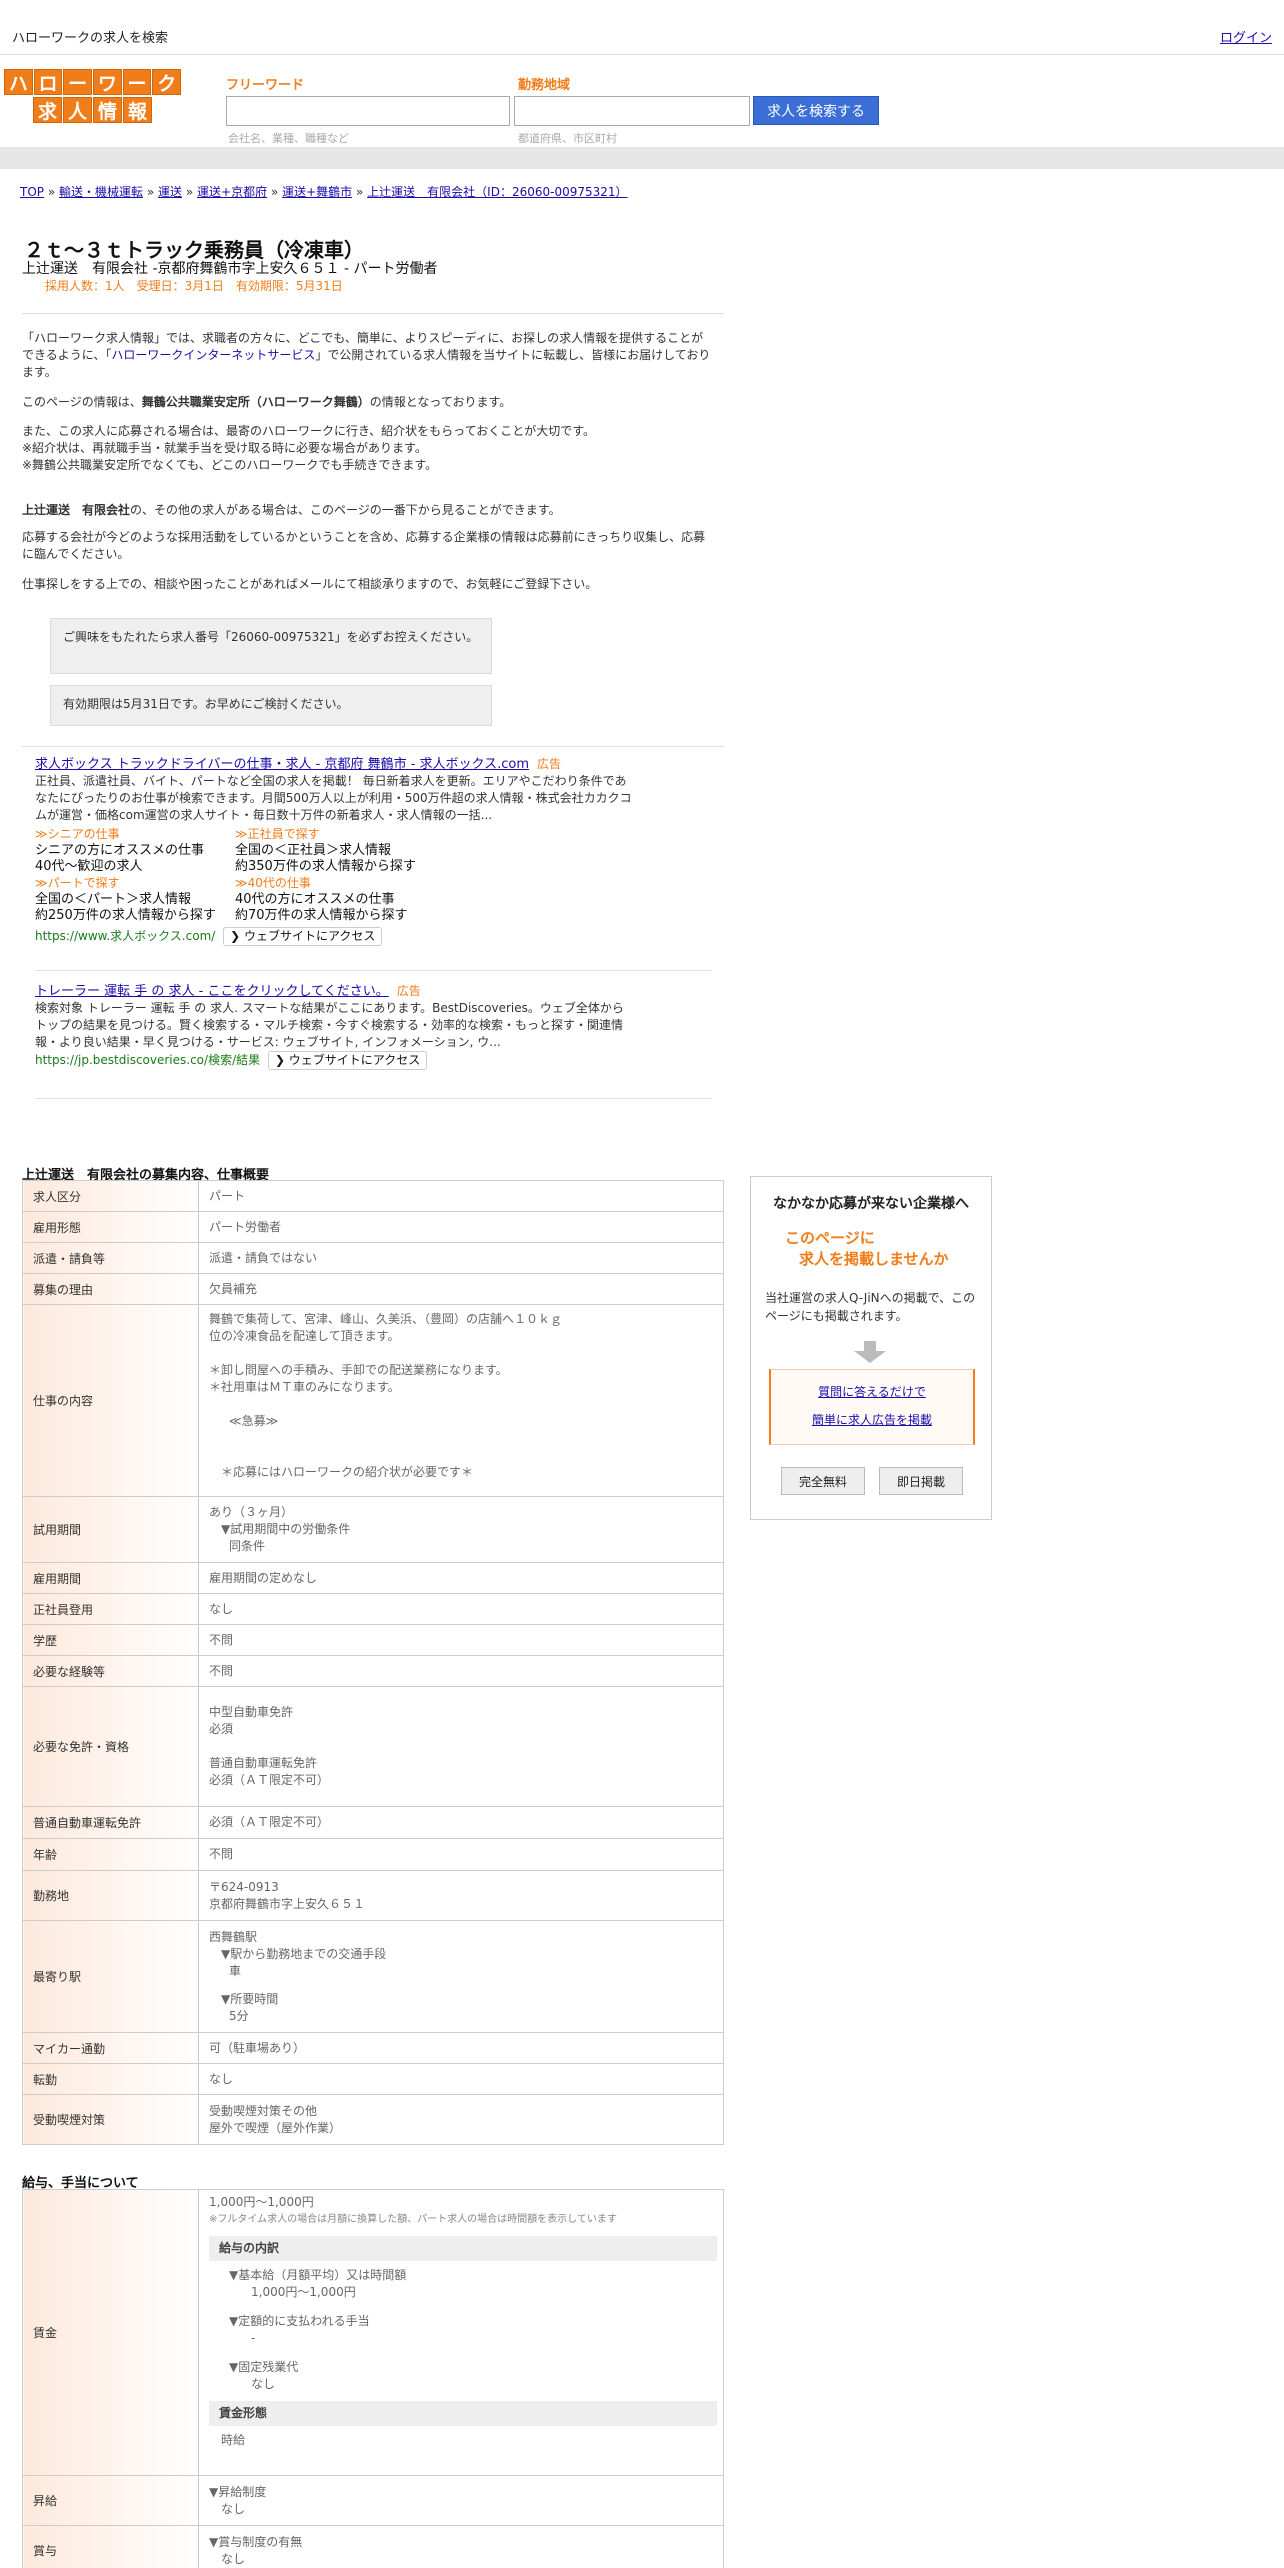 This screenshot has height=2568, width=1284. What do you see at coordinates (256, 2541) in the screenshot?
I see `value-line: ▼賞与制度の有無` at bounding box center [256, 2541].